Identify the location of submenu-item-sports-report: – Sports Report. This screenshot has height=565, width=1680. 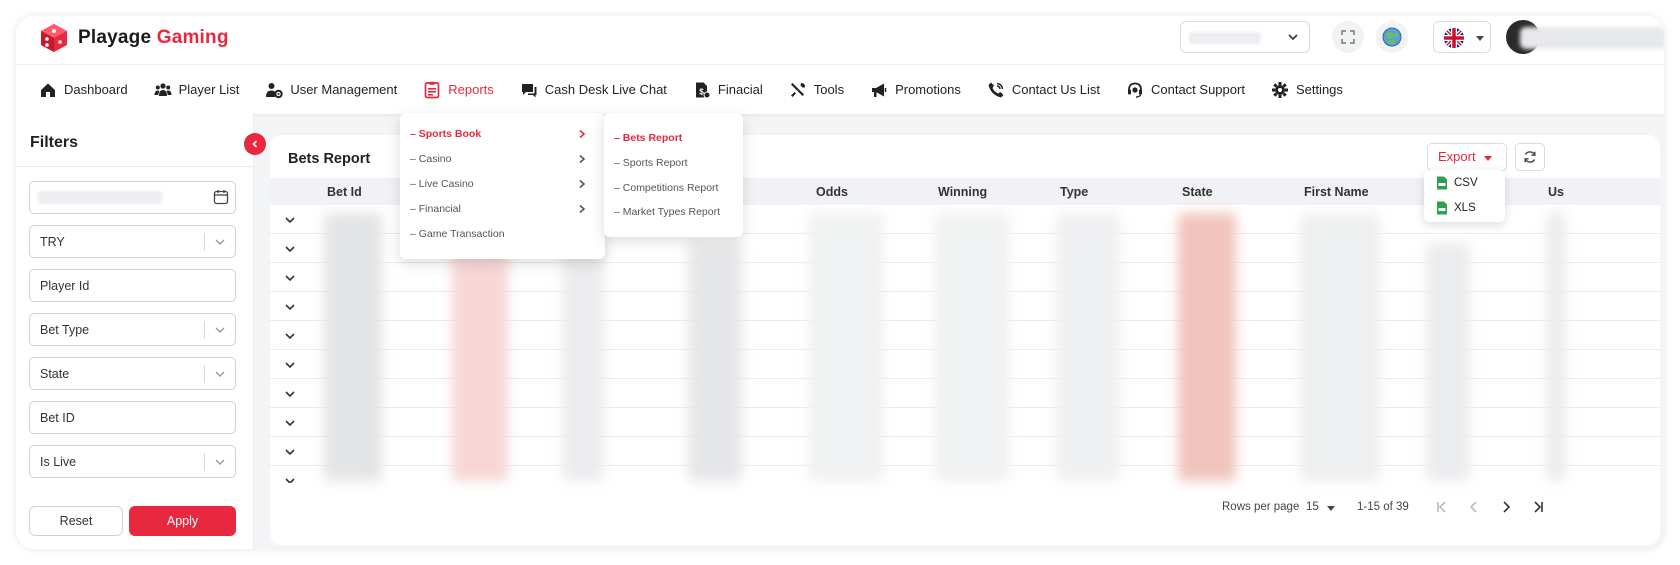
(651, 163).